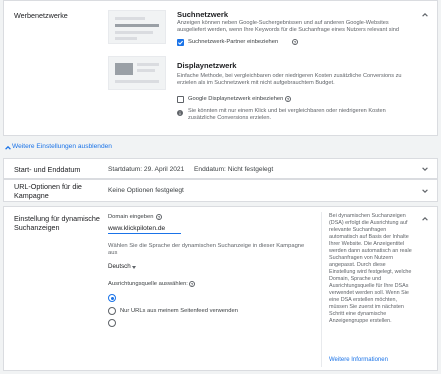 The image size is (441, 374). What do you see at coordinates (369, 237) in the screenshot?
I see `help-line: automatisch auf Basis der Inhalte` at bounding box center [369, 237].